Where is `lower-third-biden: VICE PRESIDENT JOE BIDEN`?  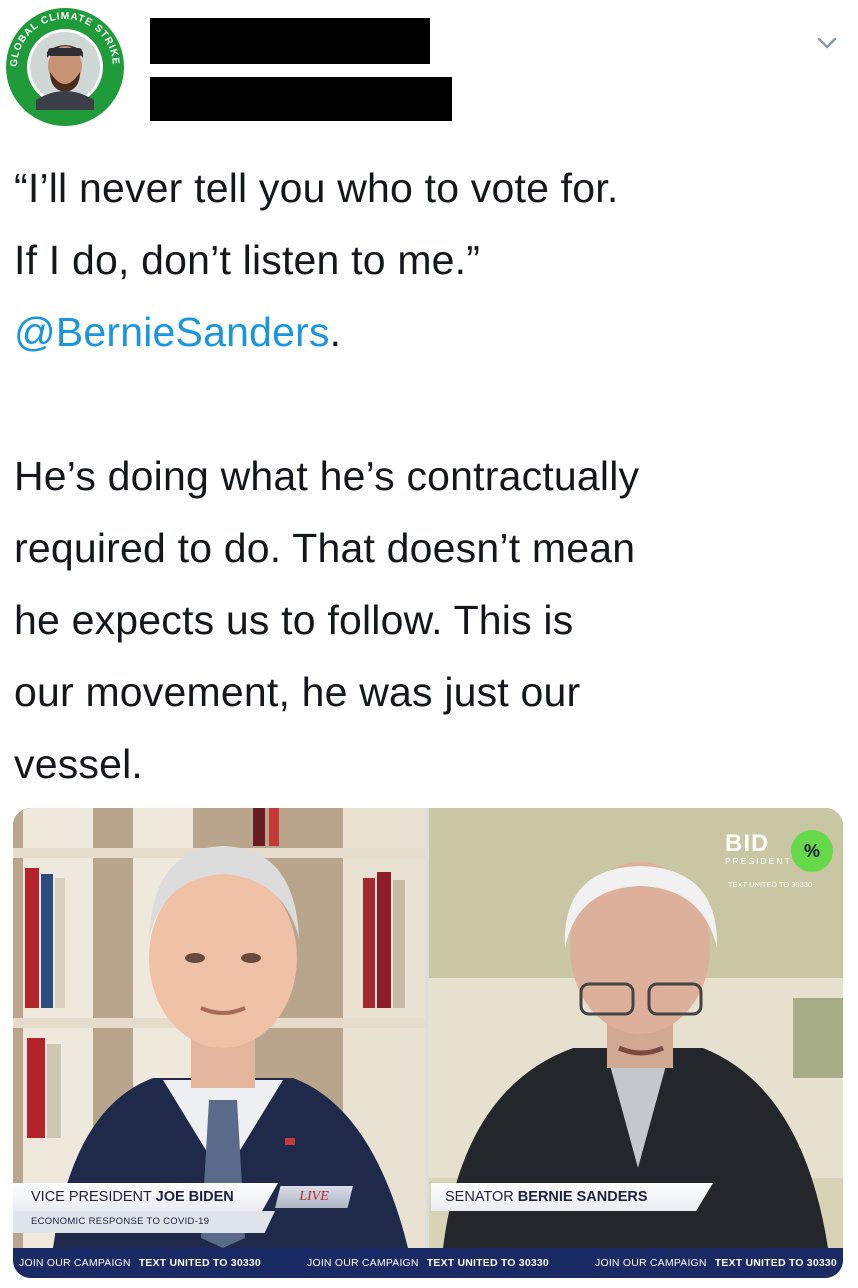
lower-third-biden: VICE PRESIDENT JOE BIDEN is located at coordinates (145, 1197).